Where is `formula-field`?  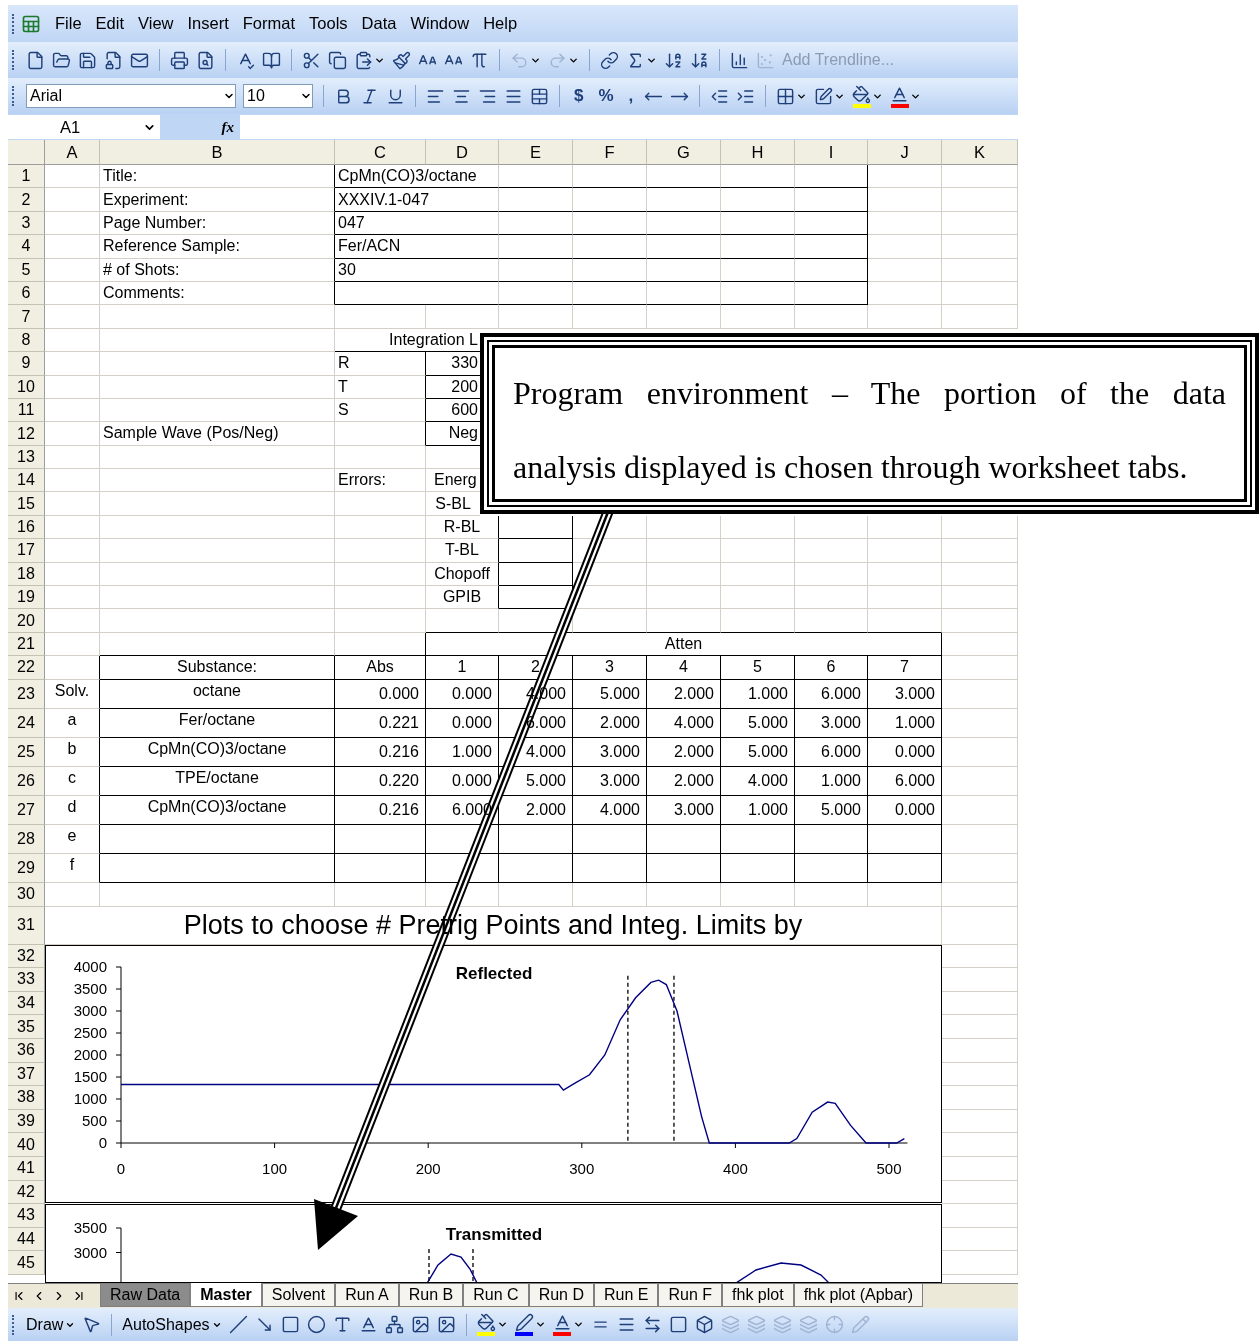
formula-field is located at coordinates (629, 127).